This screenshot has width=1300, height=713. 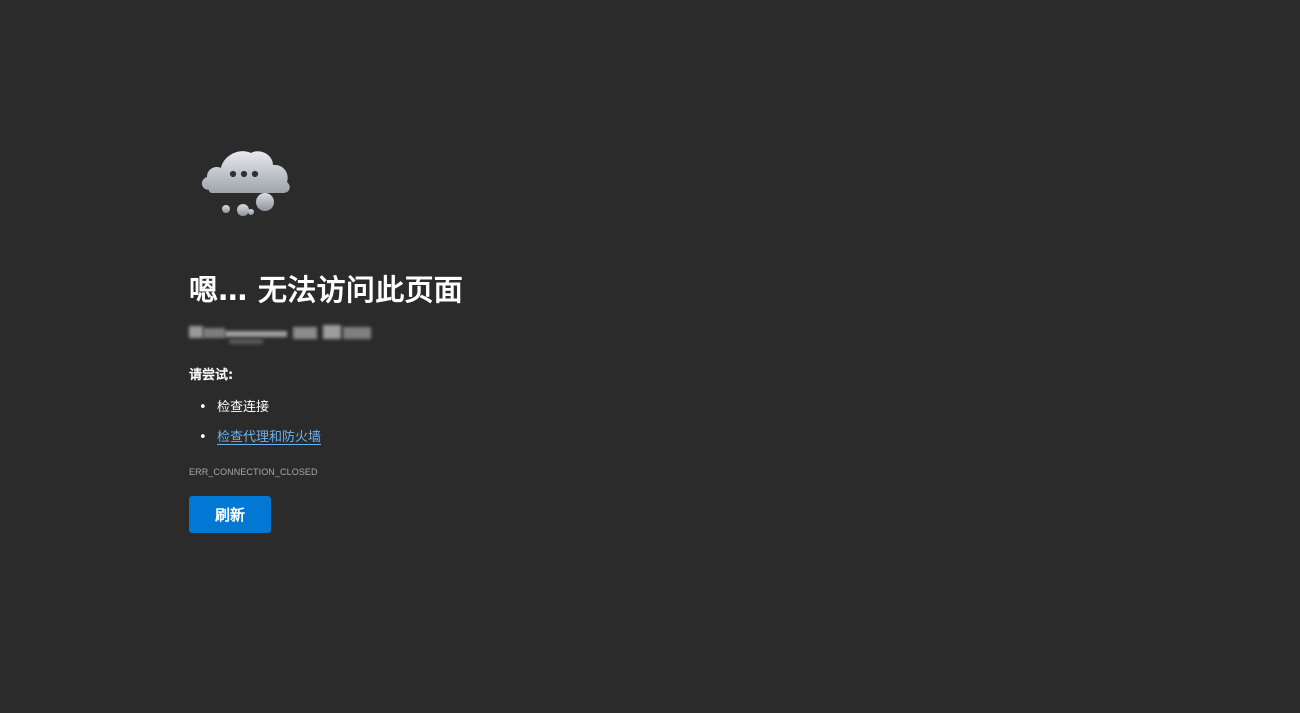 What do you see at coordinates (243, 407) in the screenshot?
I see `suggestion-check-connection: 检查连接` at bounding box center [243, 407].